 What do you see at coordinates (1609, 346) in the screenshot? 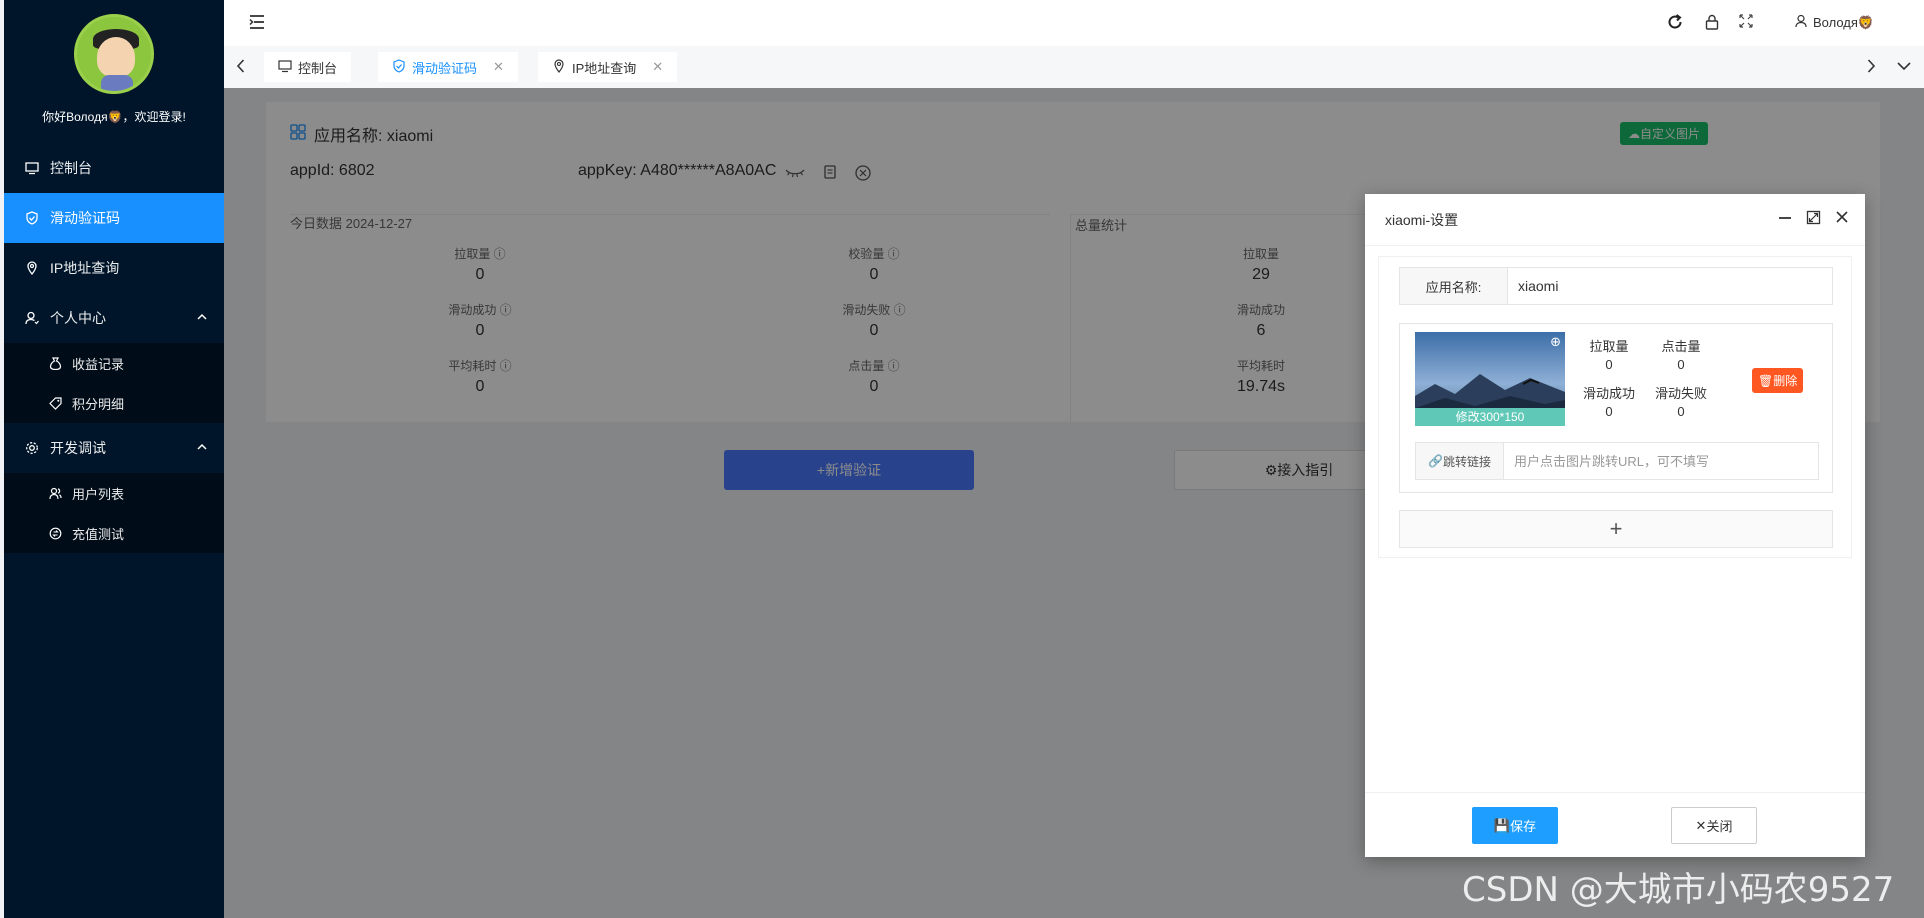
I see `stat-label: 拉取量` at bounding box center [1609, 346].